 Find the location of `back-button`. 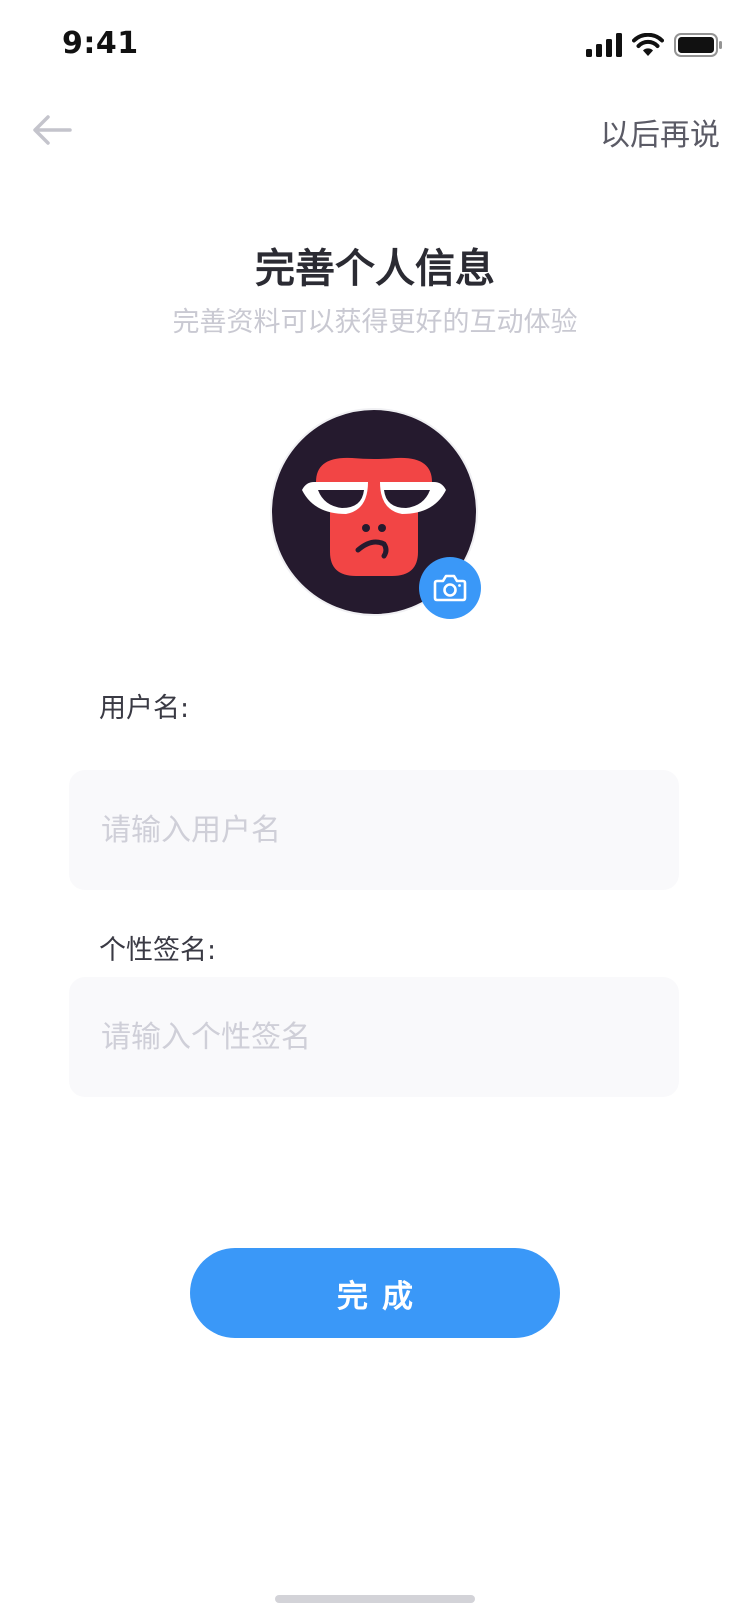

back-button is located at coordinates (52, 130).